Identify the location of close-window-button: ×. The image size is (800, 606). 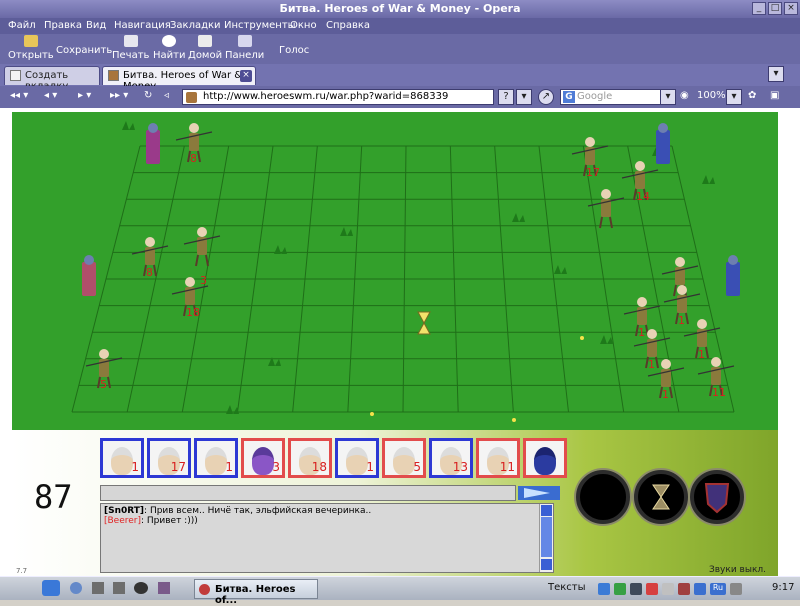
(791, 8).